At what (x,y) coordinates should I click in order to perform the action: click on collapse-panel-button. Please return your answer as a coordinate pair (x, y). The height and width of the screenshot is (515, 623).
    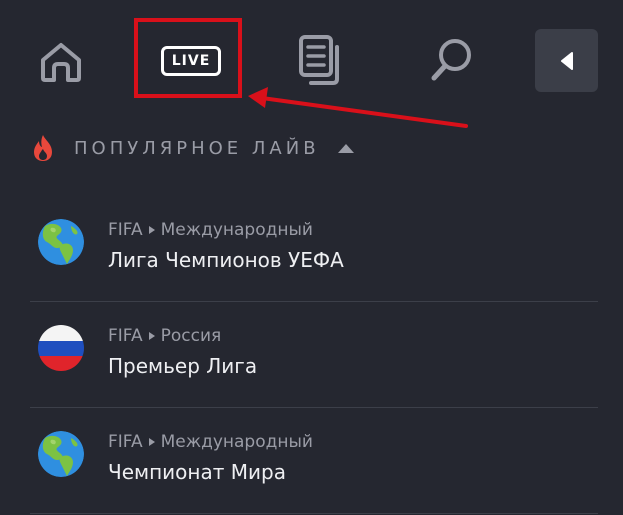
    Looking at the image, I should click on (566, 60).